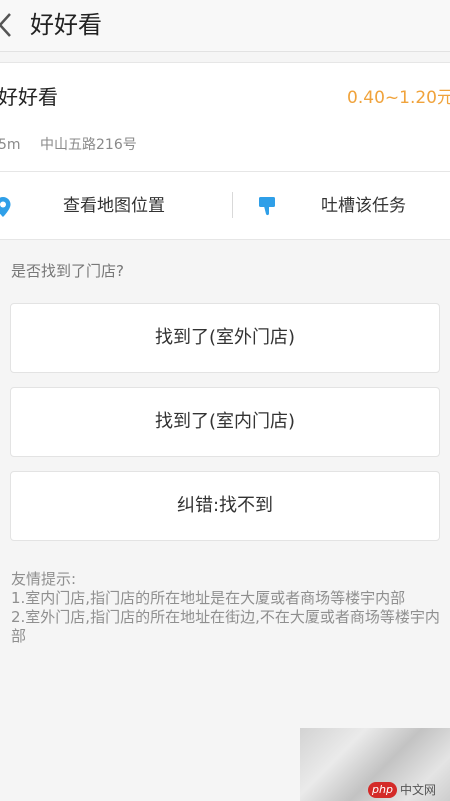  I want to click on location-pin-icon, so click(6, 207).